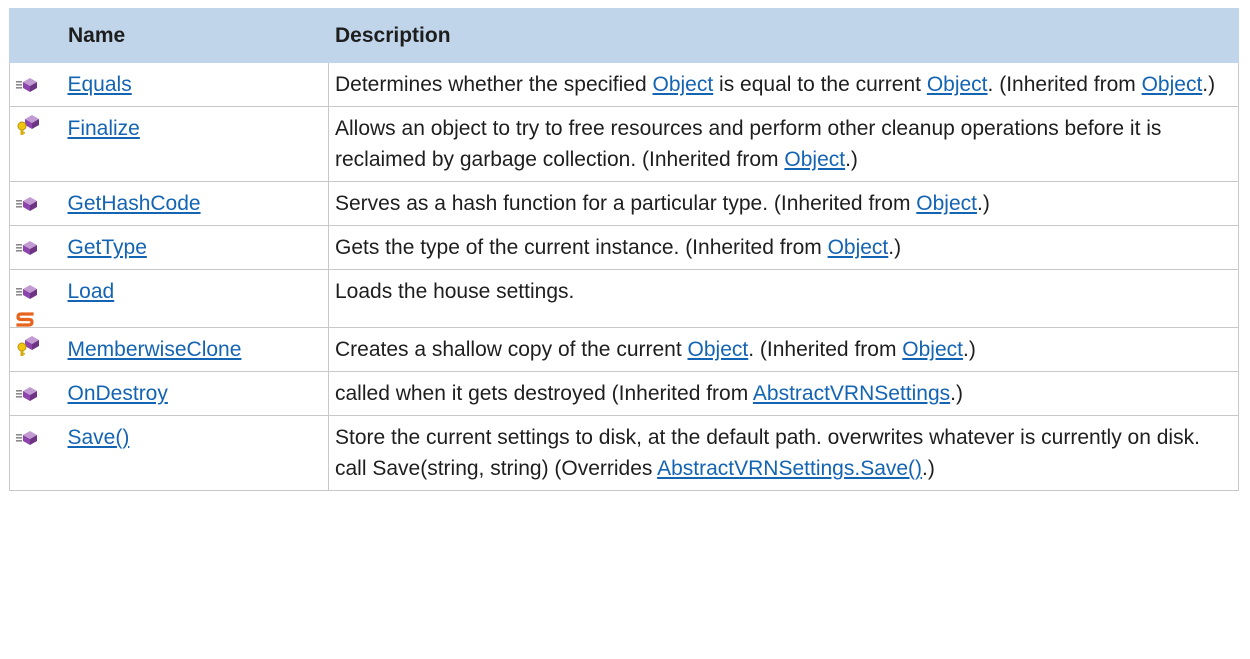 The height and width of the screenshot is (659, 1250). I want to click on description-text: is equal to the current, so click(820, 84).